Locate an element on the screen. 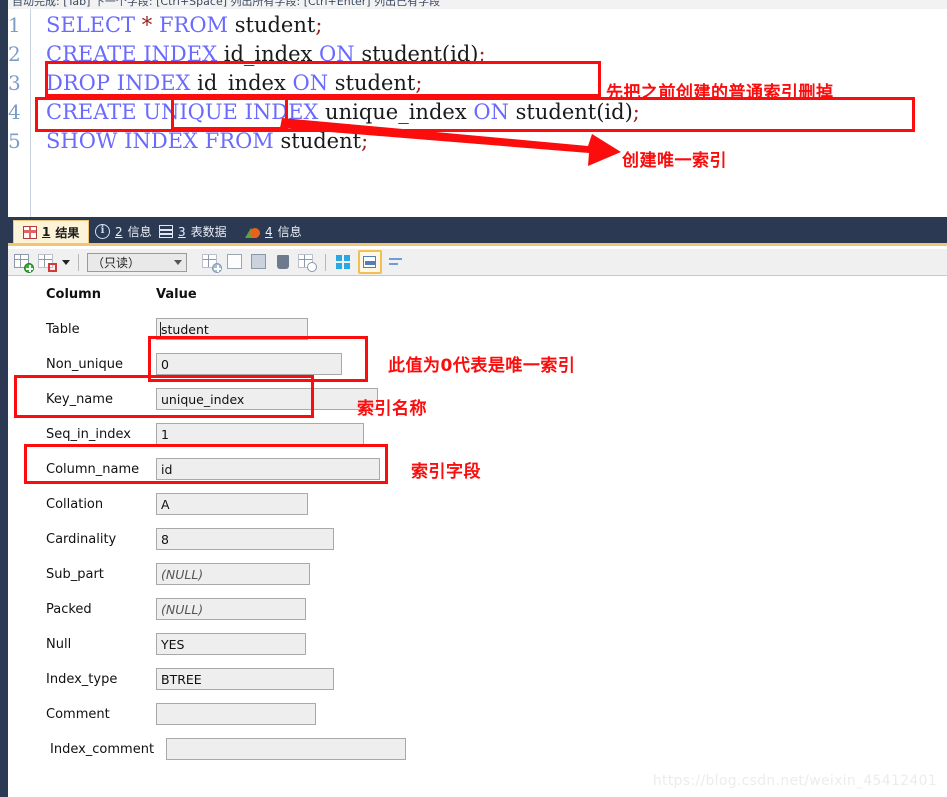 The width and height of the screenshot is (947, 797). grid-view-button is located at coordinates (344, 262).